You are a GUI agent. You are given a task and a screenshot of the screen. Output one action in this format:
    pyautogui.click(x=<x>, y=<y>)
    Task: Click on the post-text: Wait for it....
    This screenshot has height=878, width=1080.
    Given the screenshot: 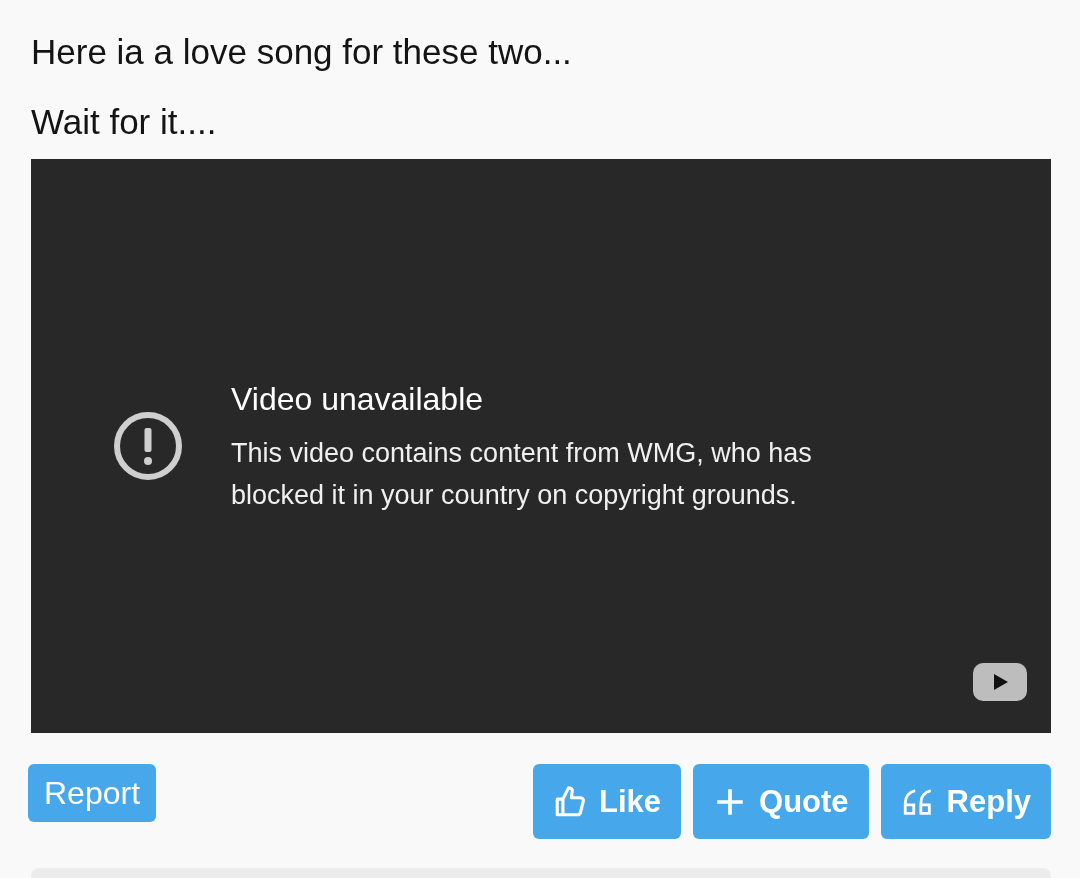 What is the action you would take?
    pyautogui.click(x=124, y=122)
    